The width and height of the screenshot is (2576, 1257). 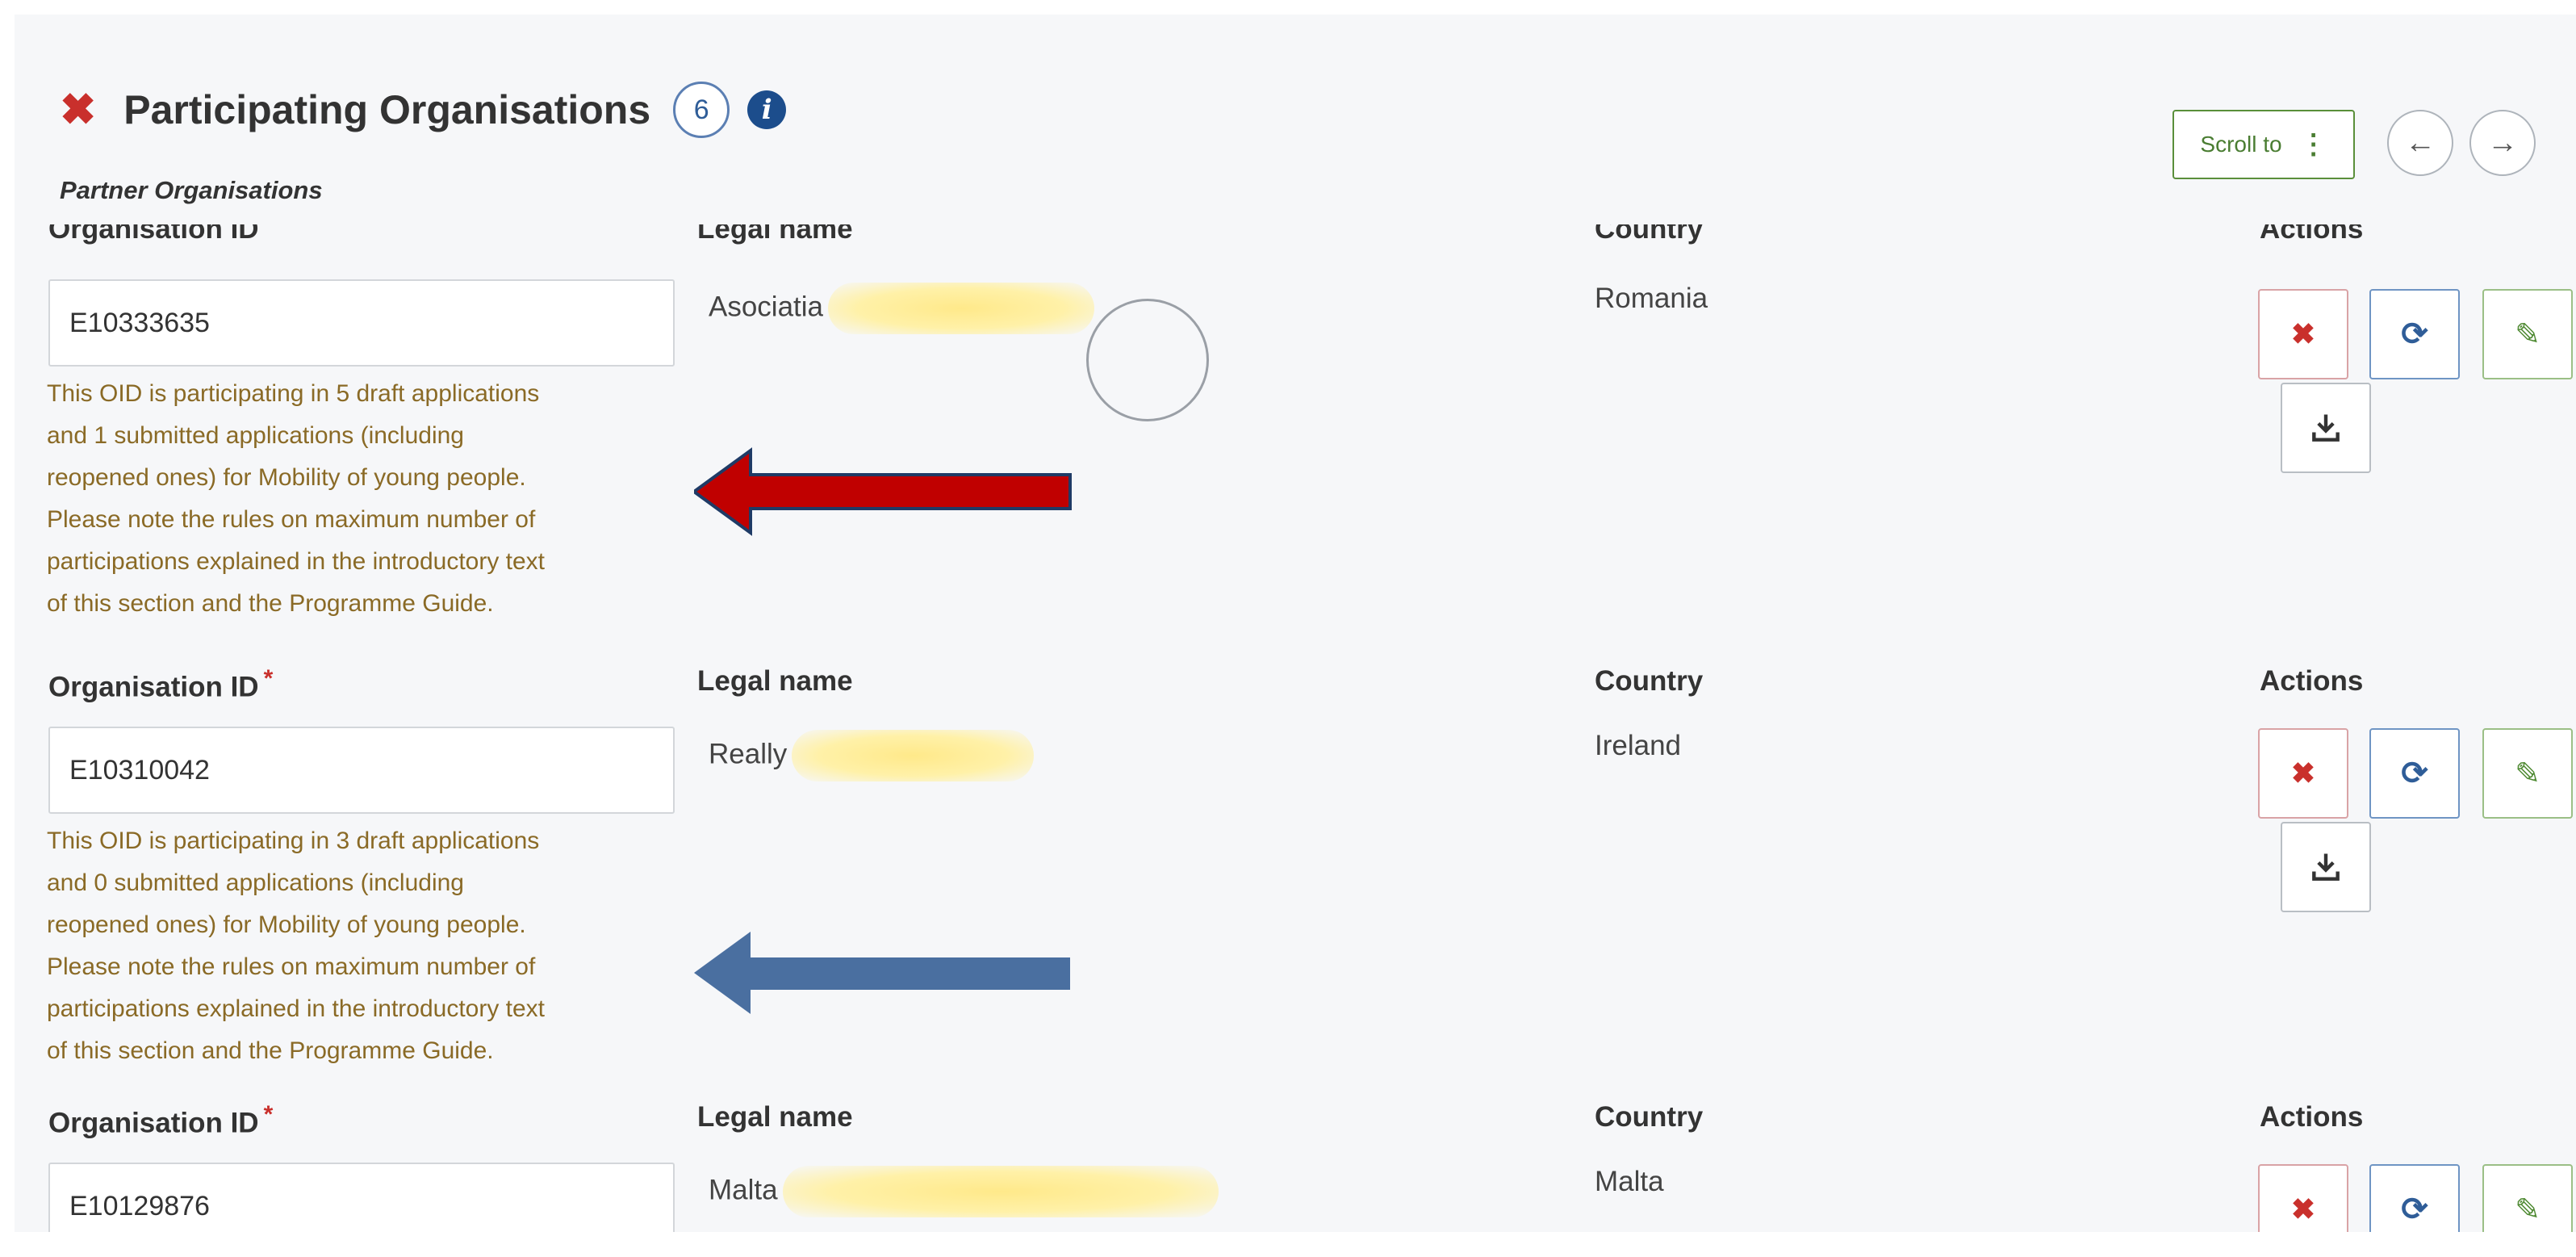 I want to click on legal-name-value: Really, so click(x=872, y=756).